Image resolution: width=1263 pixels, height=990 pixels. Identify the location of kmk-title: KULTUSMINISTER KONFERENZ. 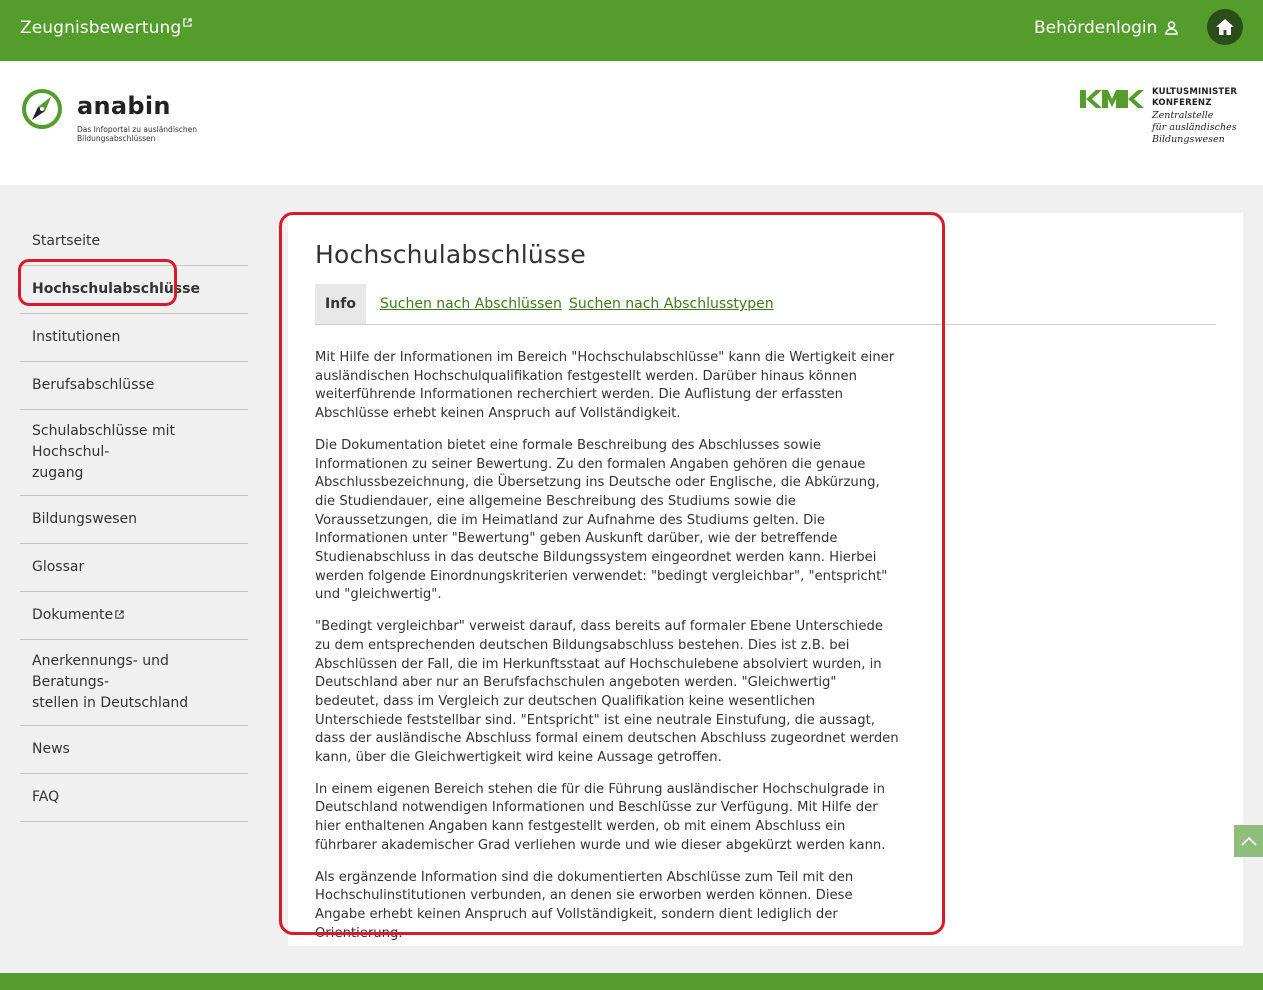
(1194, 98).